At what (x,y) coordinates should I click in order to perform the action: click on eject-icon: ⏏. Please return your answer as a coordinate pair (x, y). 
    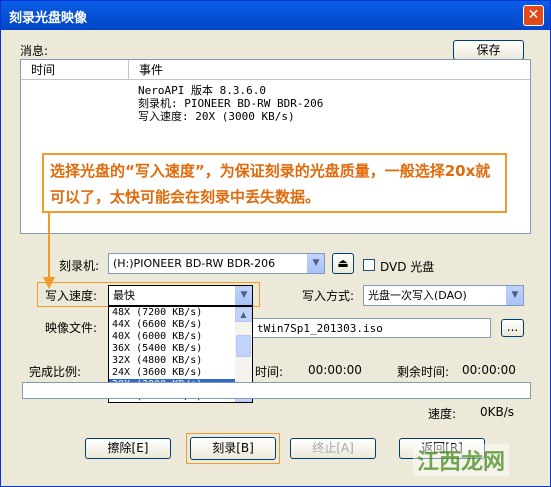
    Looking at the image, I should click on (343, 263).